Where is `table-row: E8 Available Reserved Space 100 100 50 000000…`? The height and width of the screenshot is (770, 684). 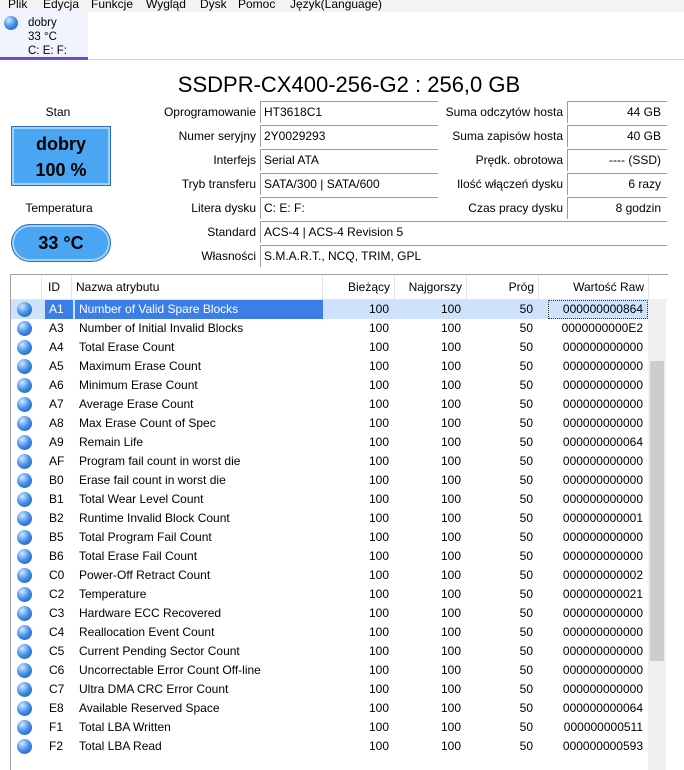
table-row: E8 Available Reserved Space 100 100 50 000000… is located at coordinates (330, 708).